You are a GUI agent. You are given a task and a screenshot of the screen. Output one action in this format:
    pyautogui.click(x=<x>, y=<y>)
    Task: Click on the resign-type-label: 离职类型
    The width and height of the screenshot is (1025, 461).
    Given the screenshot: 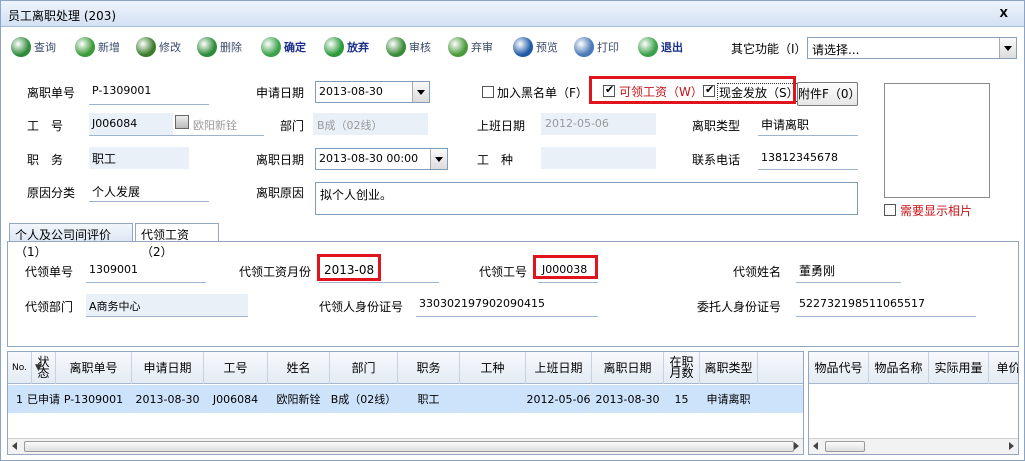 What is the action you would take?
    pyautogui.click(x=716, y=126)
    